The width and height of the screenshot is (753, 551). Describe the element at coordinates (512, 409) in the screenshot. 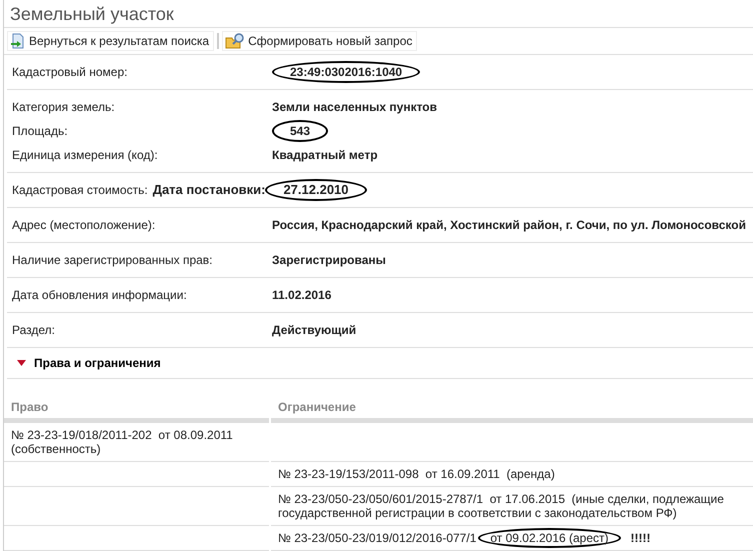

I see `column-header: Ограничение` at that location.